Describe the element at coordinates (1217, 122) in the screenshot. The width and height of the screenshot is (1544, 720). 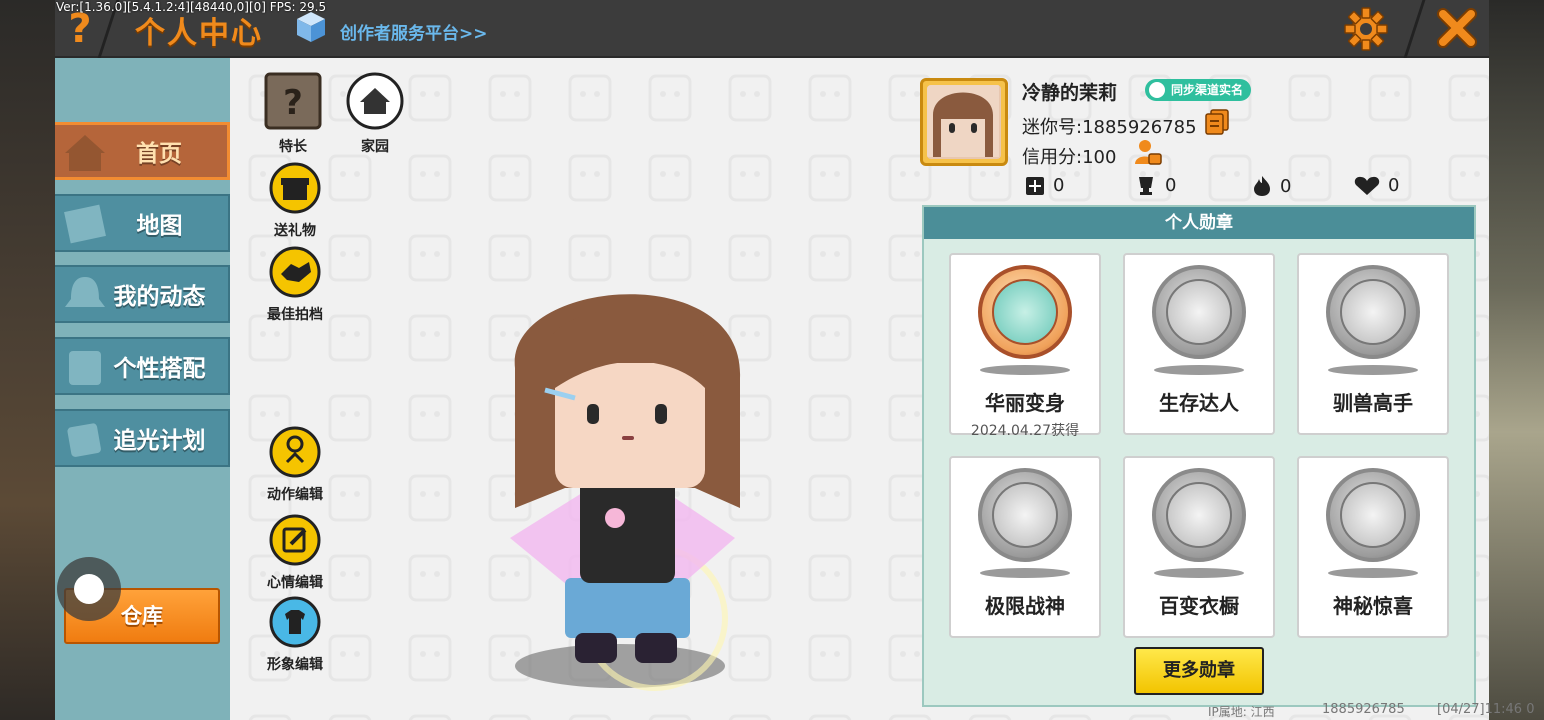
I see `copy-icon` at that location.